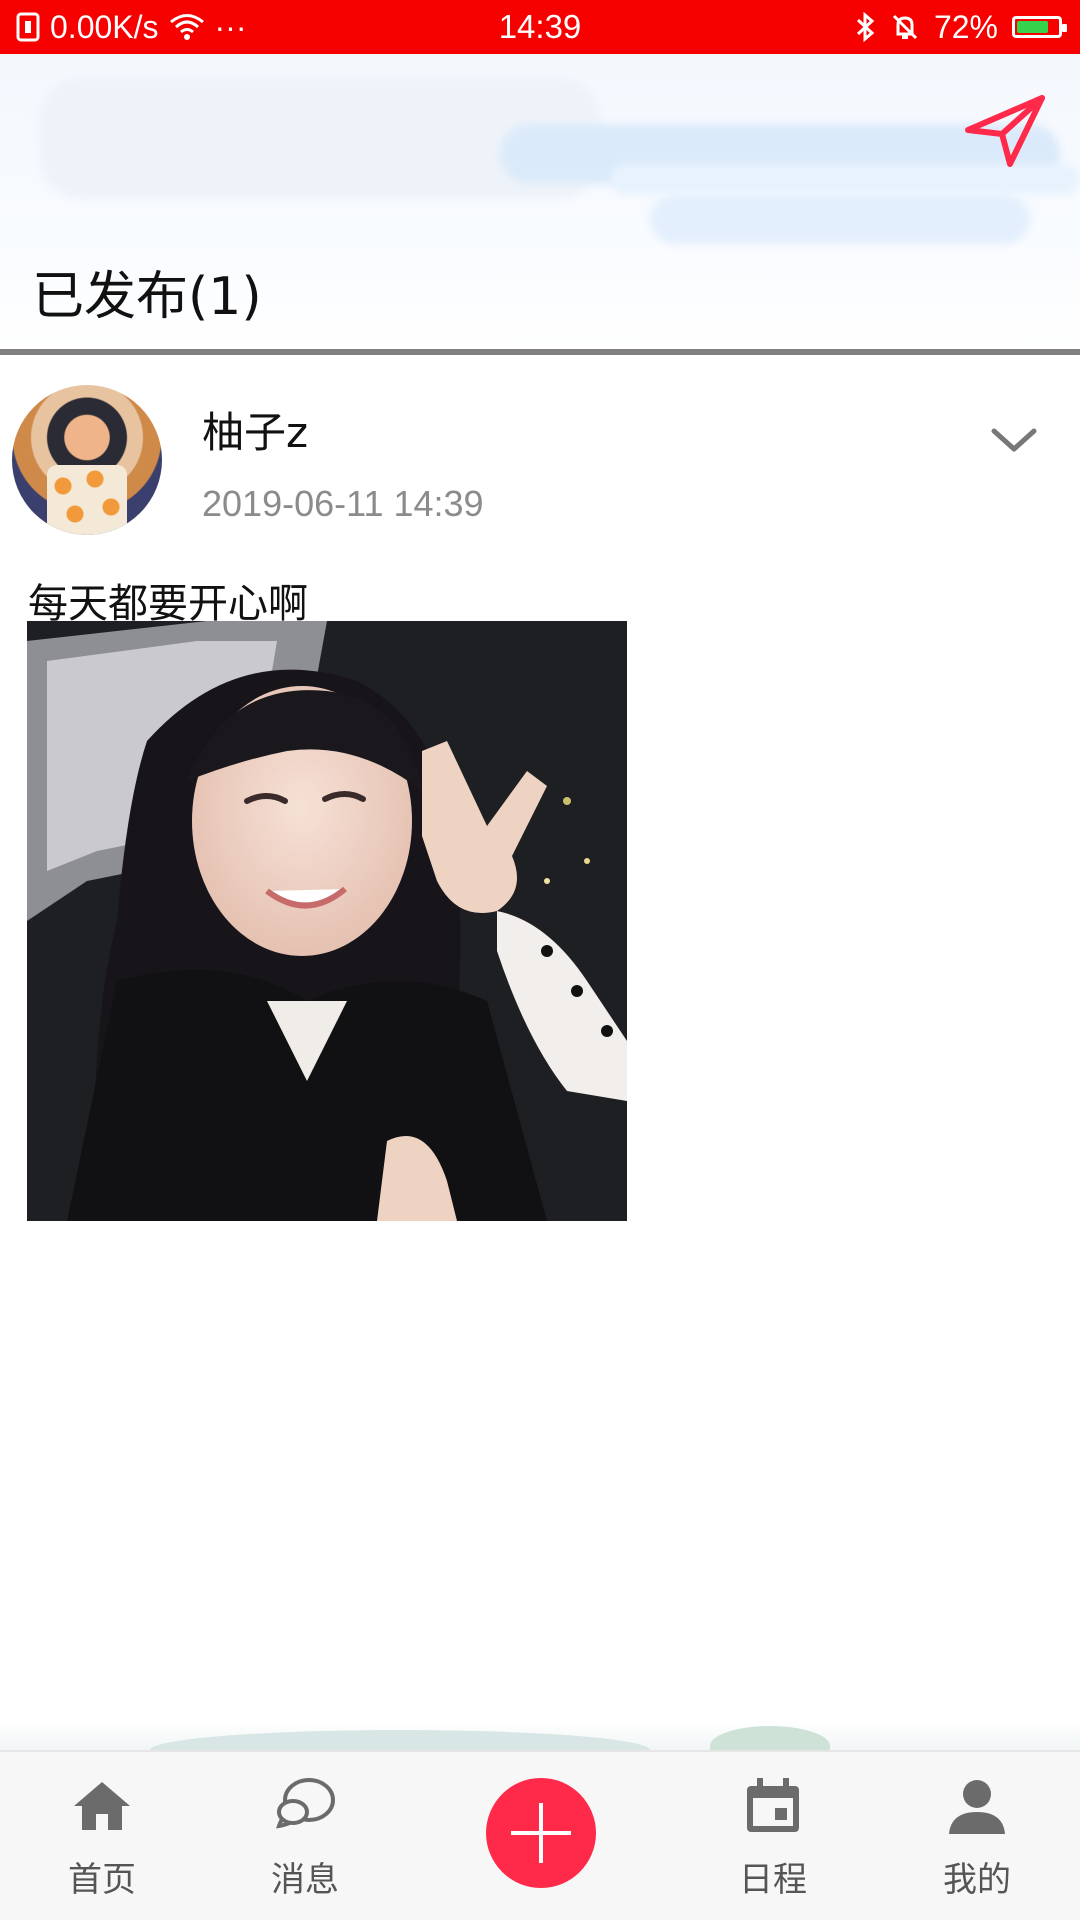 This screenshot has height=1920, width=1080. What do you see at coordinates (102, 1806) in the screenshot?
I see `home-icon` at bounding box center [102, 1806].